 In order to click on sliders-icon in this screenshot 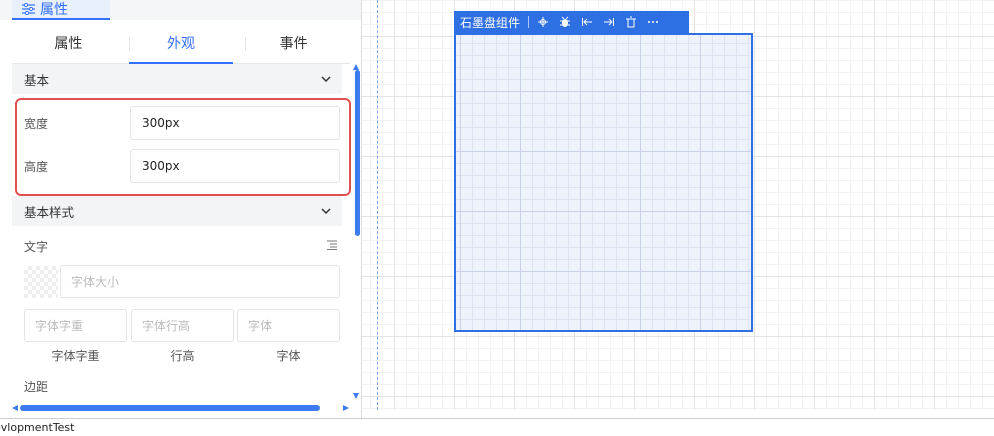, I will do `click(28, 9)`.